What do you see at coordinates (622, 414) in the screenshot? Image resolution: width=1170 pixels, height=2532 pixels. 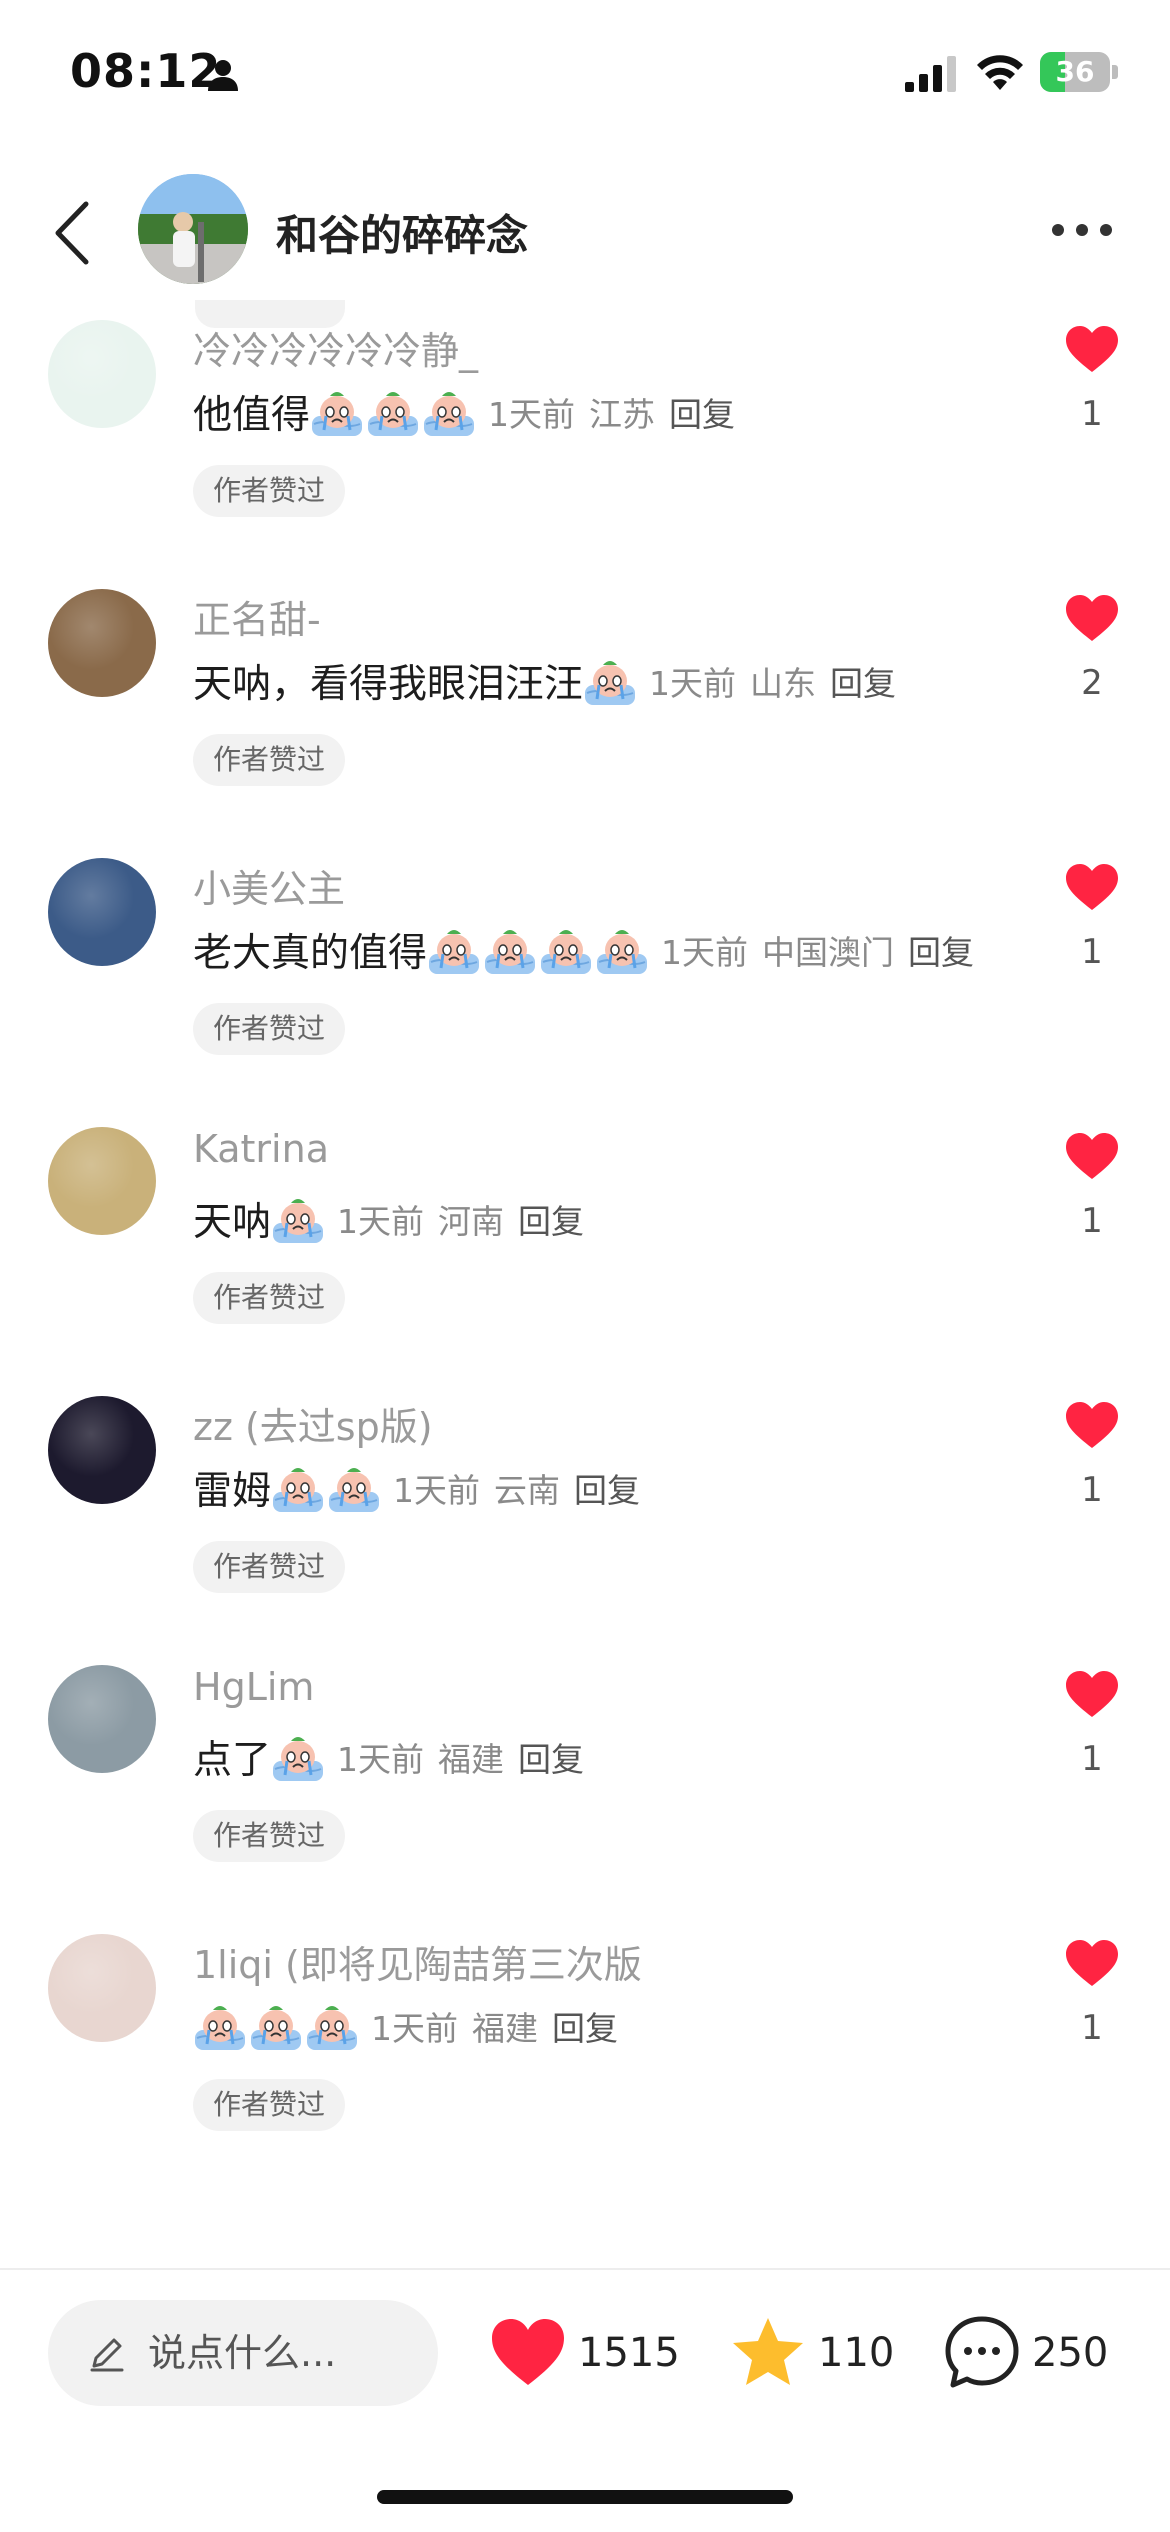 I see `comment-location: 江苏` at bounding box center [622, 414].